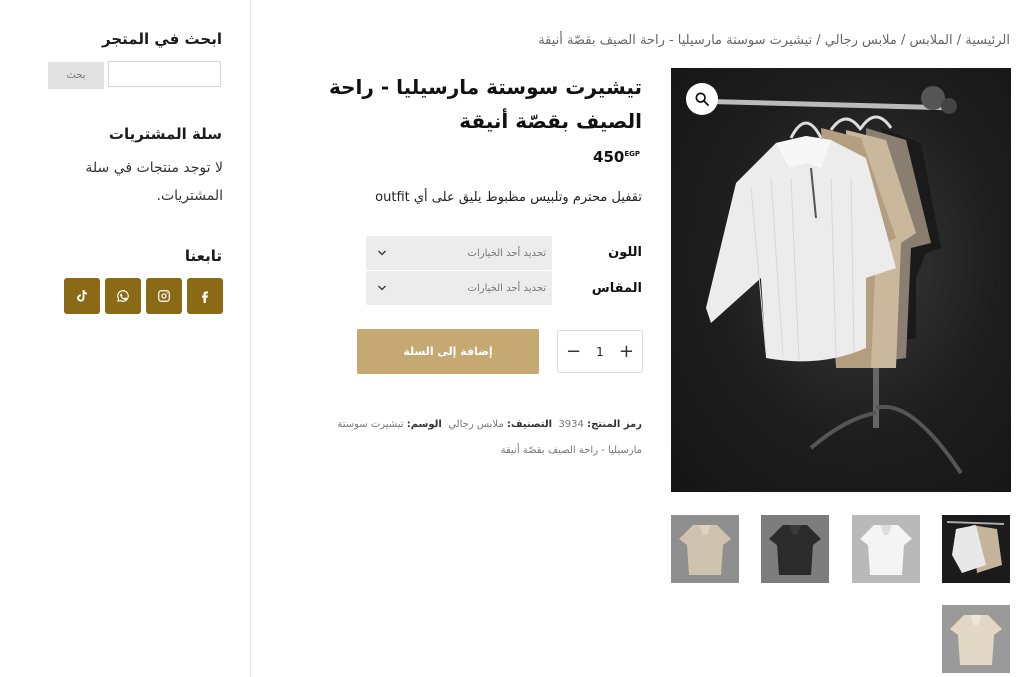 The width and height of the screenshot is (1024, 677). What do you see at coordinates (571, 424) in the screenshot?
I see `sku-value: 3934` at bounding box center [571, 424].